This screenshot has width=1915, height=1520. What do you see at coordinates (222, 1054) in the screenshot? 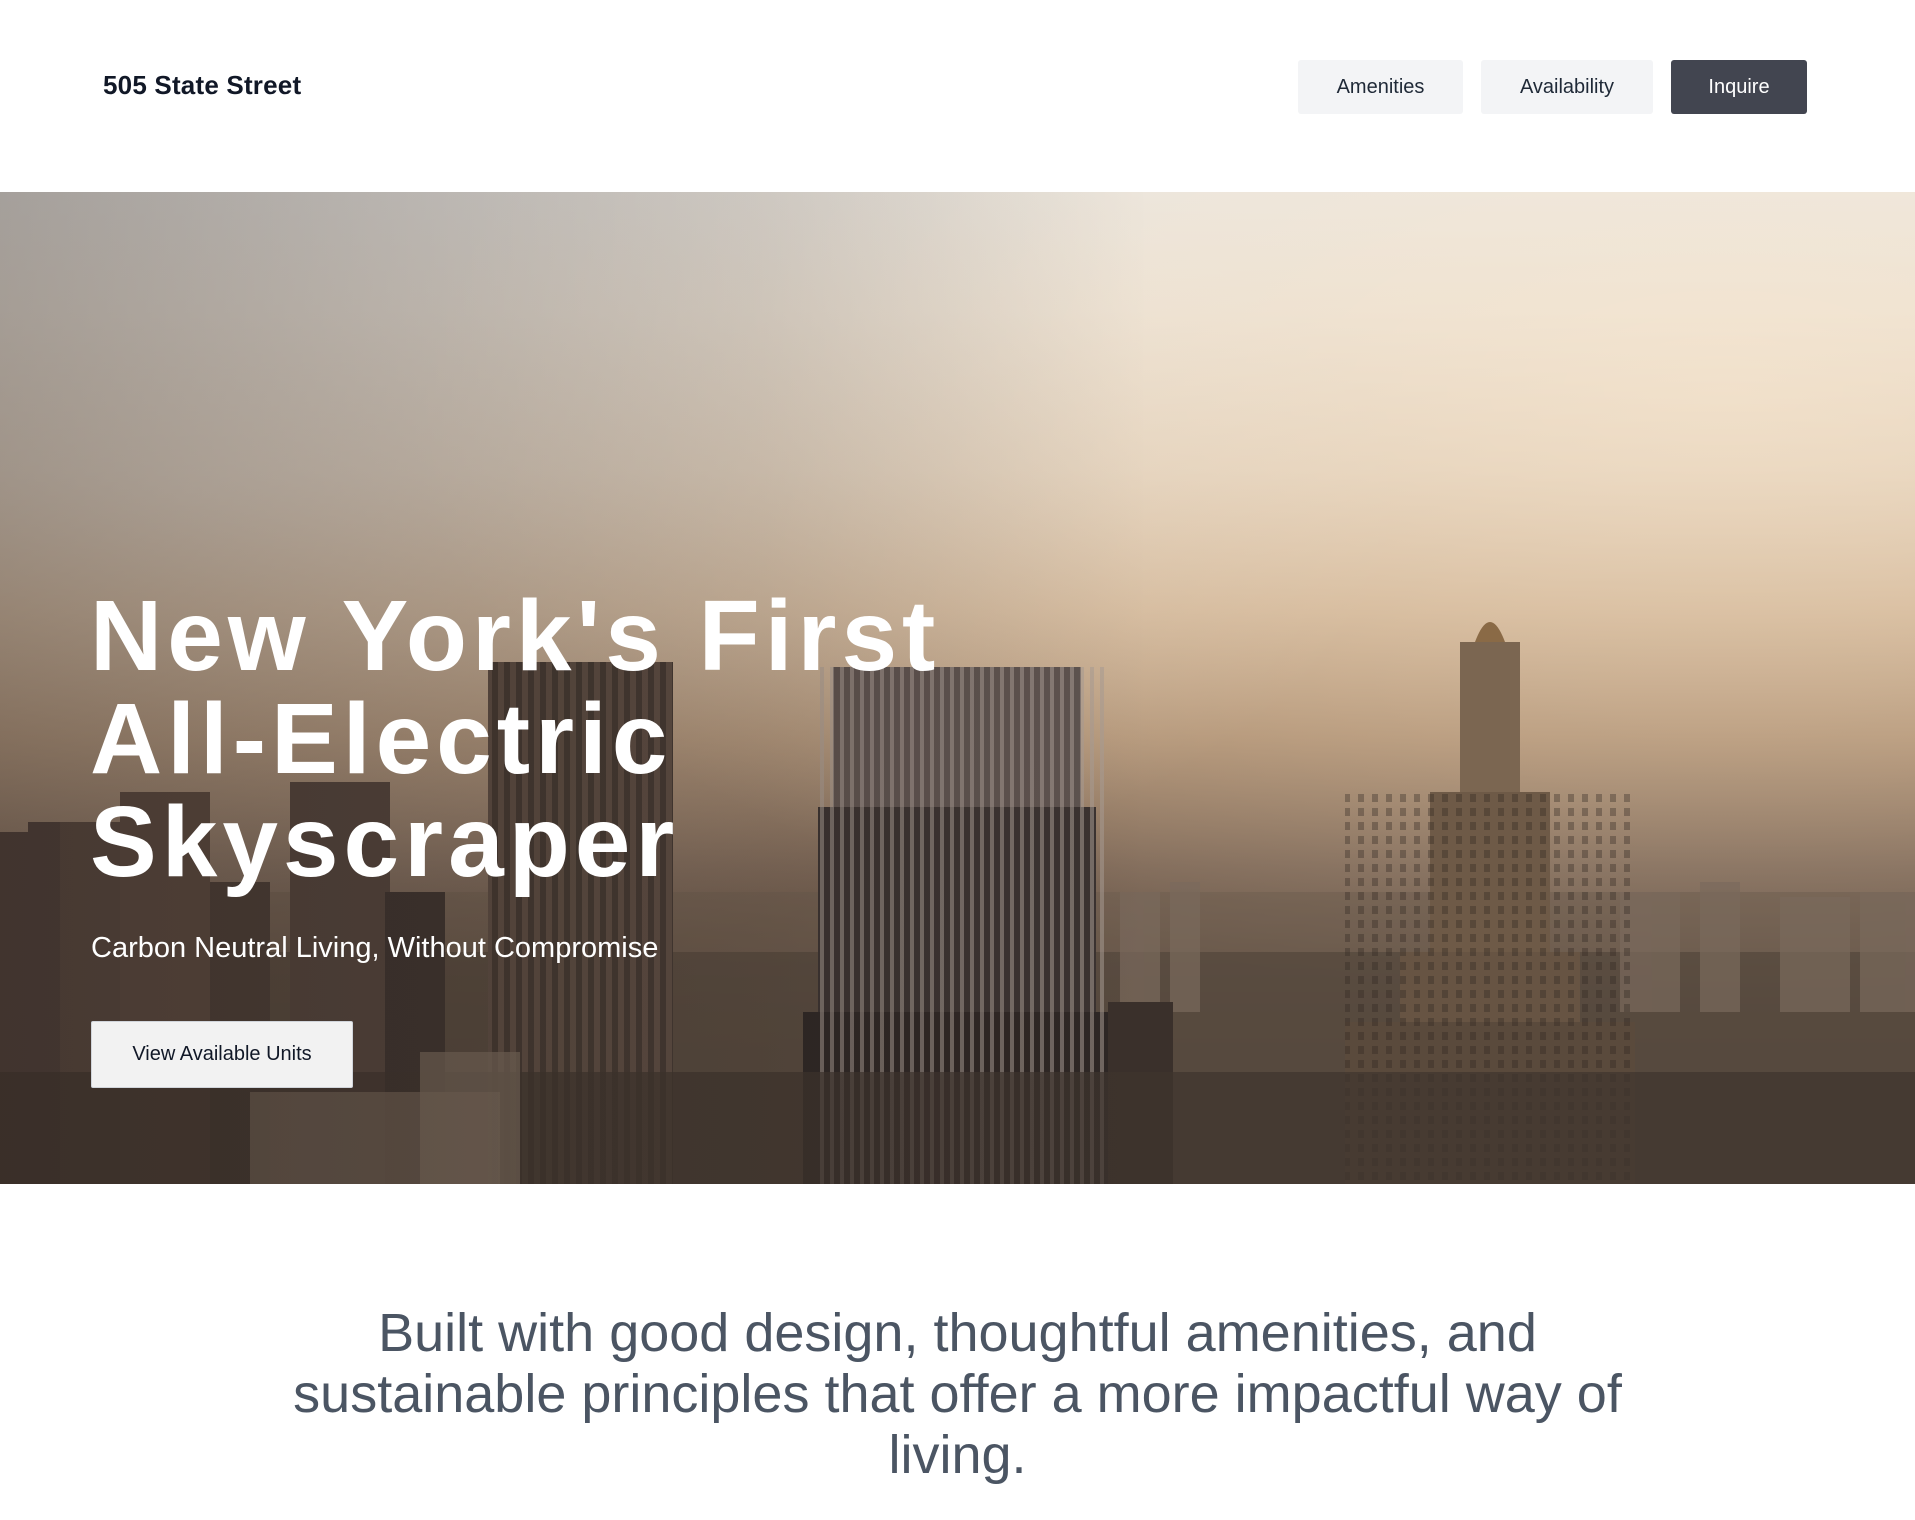
I see `view-available-units-button: View Available Units` at bounding box center [222, 1054].